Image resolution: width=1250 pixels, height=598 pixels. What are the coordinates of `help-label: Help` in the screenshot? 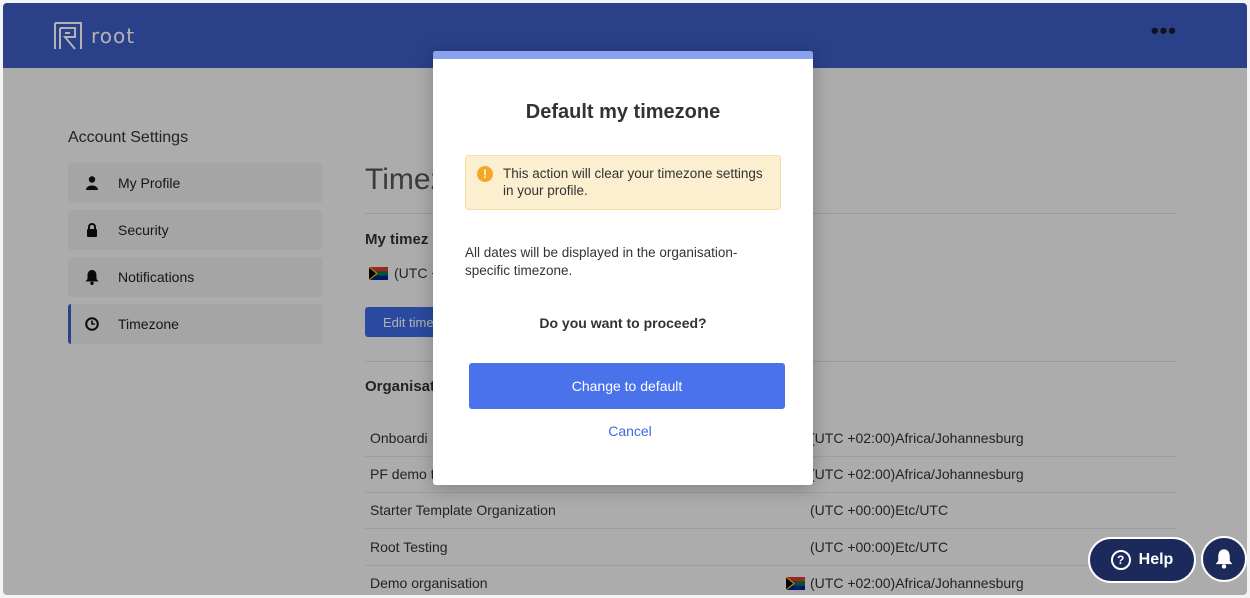 It's located at (1156, 559).